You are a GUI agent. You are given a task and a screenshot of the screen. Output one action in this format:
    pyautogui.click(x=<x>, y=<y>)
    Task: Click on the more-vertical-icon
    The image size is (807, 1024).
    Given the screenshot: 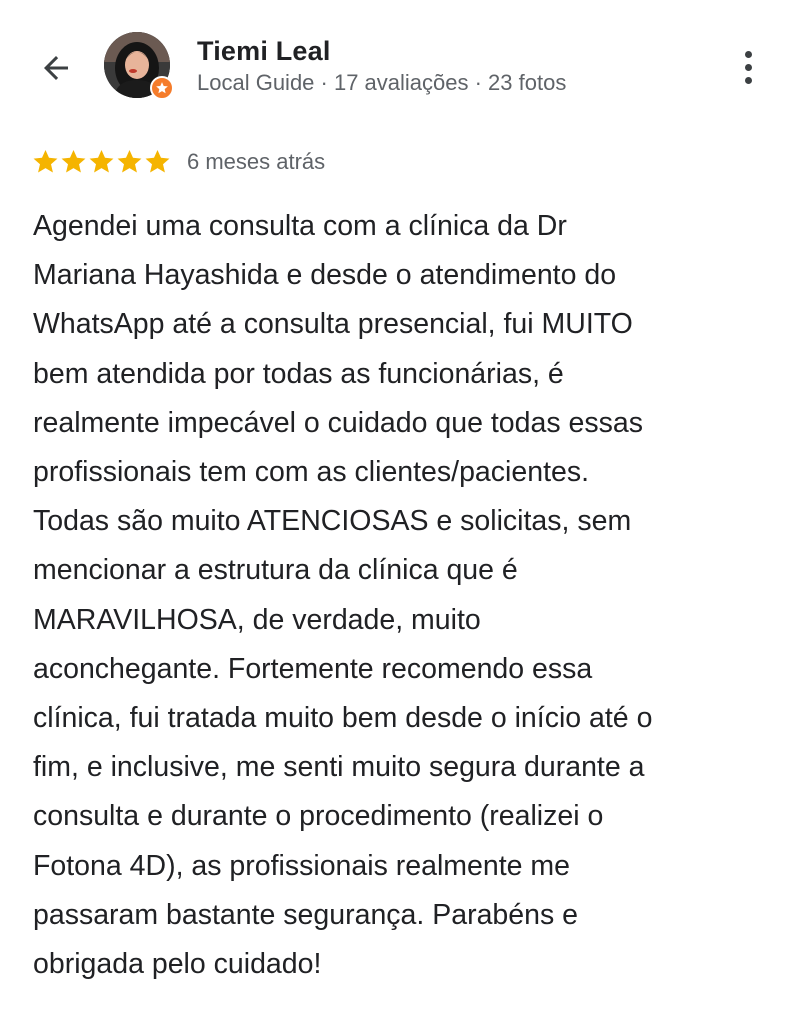 What is the action you would take?
    pyautogui.click(x=748, y=54)
    